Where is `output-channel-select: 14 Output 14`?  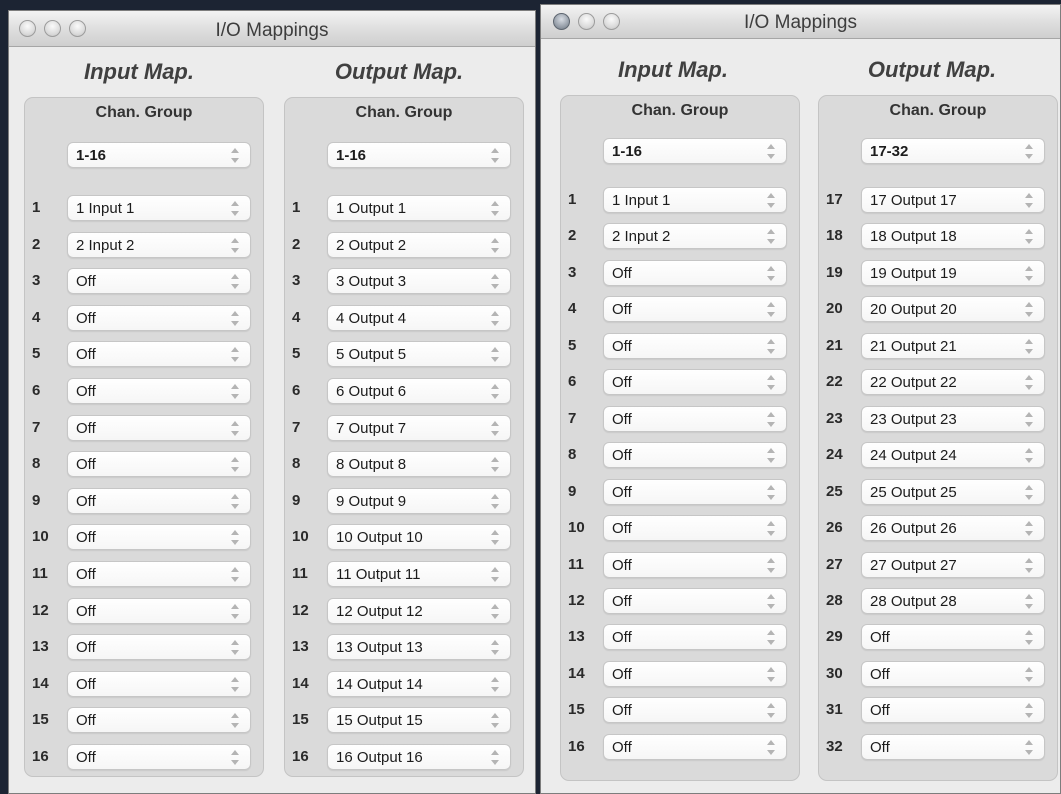
output-channel-select: 14 Output 14 is located at coordinates (419, 684).